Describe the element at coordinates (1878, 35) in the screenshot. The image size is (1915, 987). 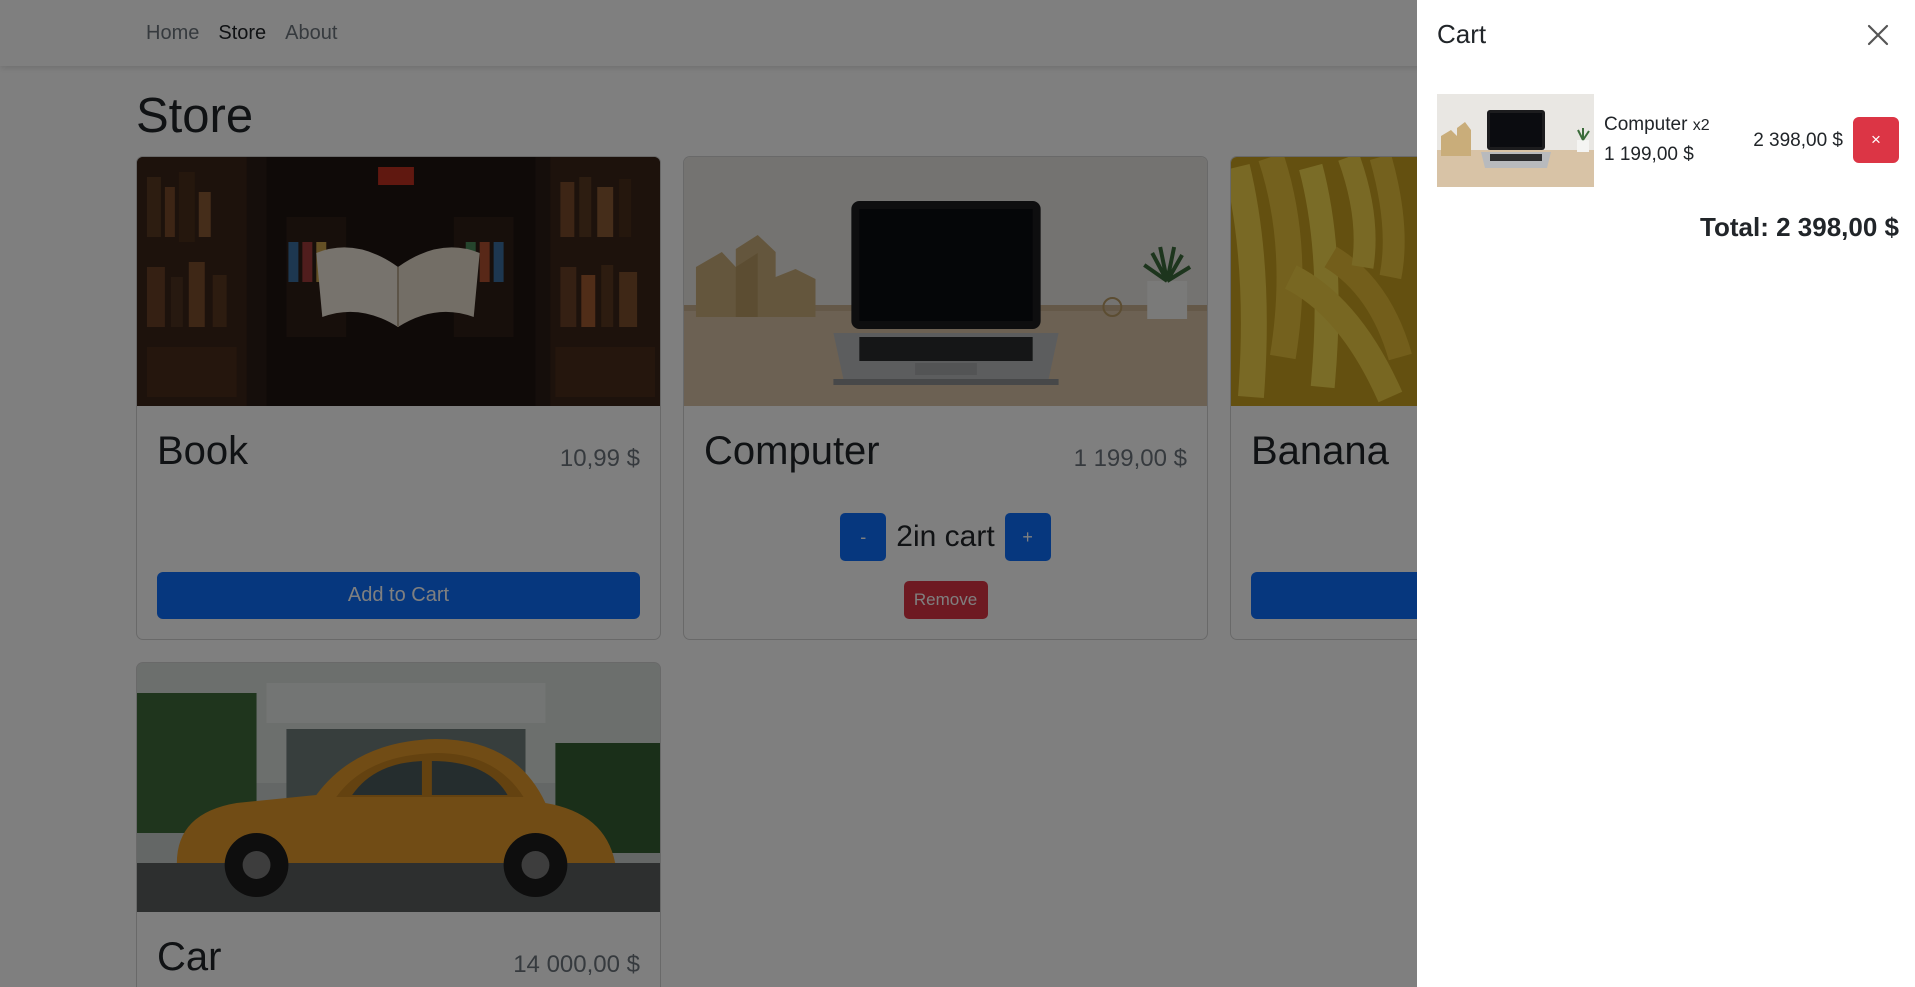
I see `close-icon` at that location.